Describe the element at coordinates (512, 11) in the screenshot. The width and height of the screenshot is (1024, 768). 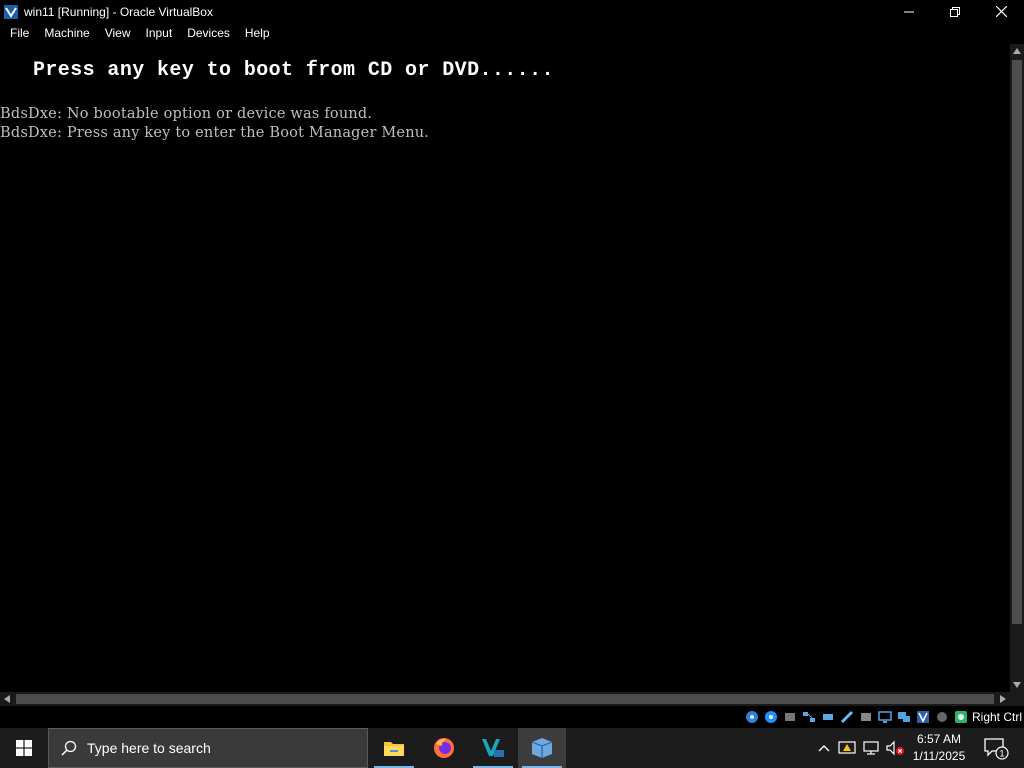
I see `window-title-bar: win11 [Running] - Oracle VirtualBox` at that location.